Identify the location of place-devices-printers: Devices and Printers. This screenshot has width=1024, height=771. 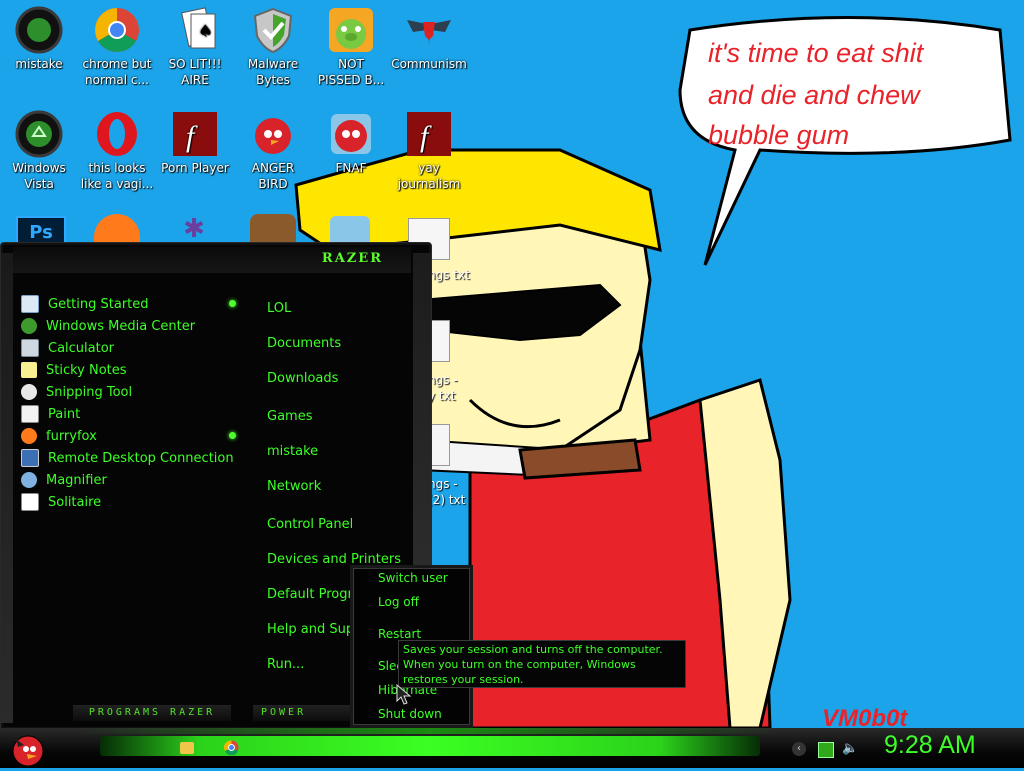
(334, 559).